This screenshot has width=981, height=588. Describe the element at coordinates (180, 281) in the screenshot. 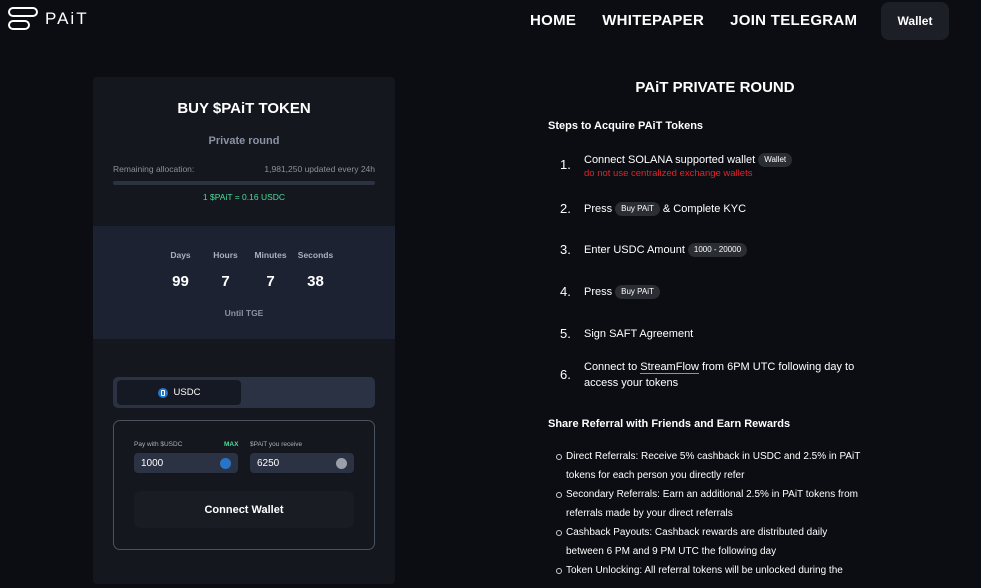

I see `days-value: 99` at that location.